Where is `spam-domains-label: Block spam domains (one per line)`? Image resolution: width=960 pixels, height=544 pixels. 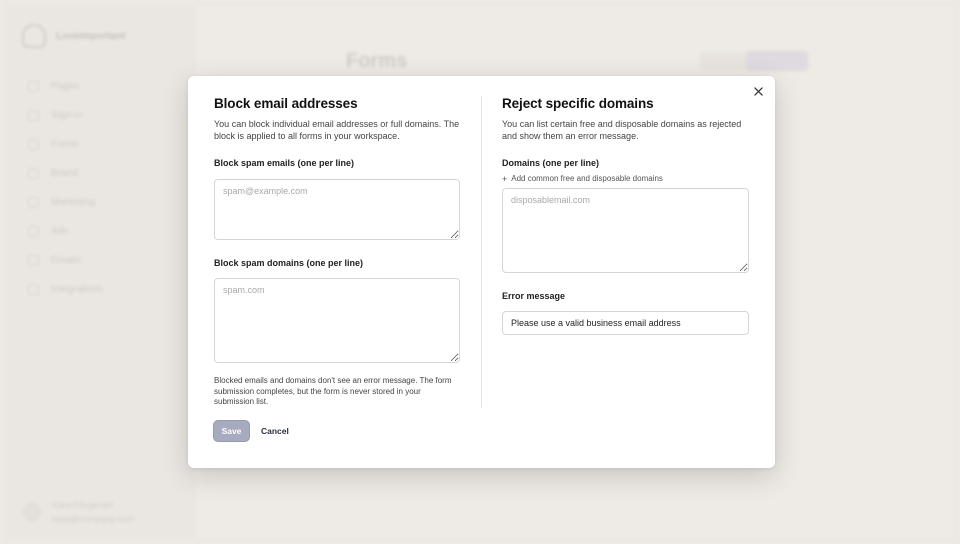
spam-domains-label: Block spam domains (one per line) is located at coordinates (289, 263).